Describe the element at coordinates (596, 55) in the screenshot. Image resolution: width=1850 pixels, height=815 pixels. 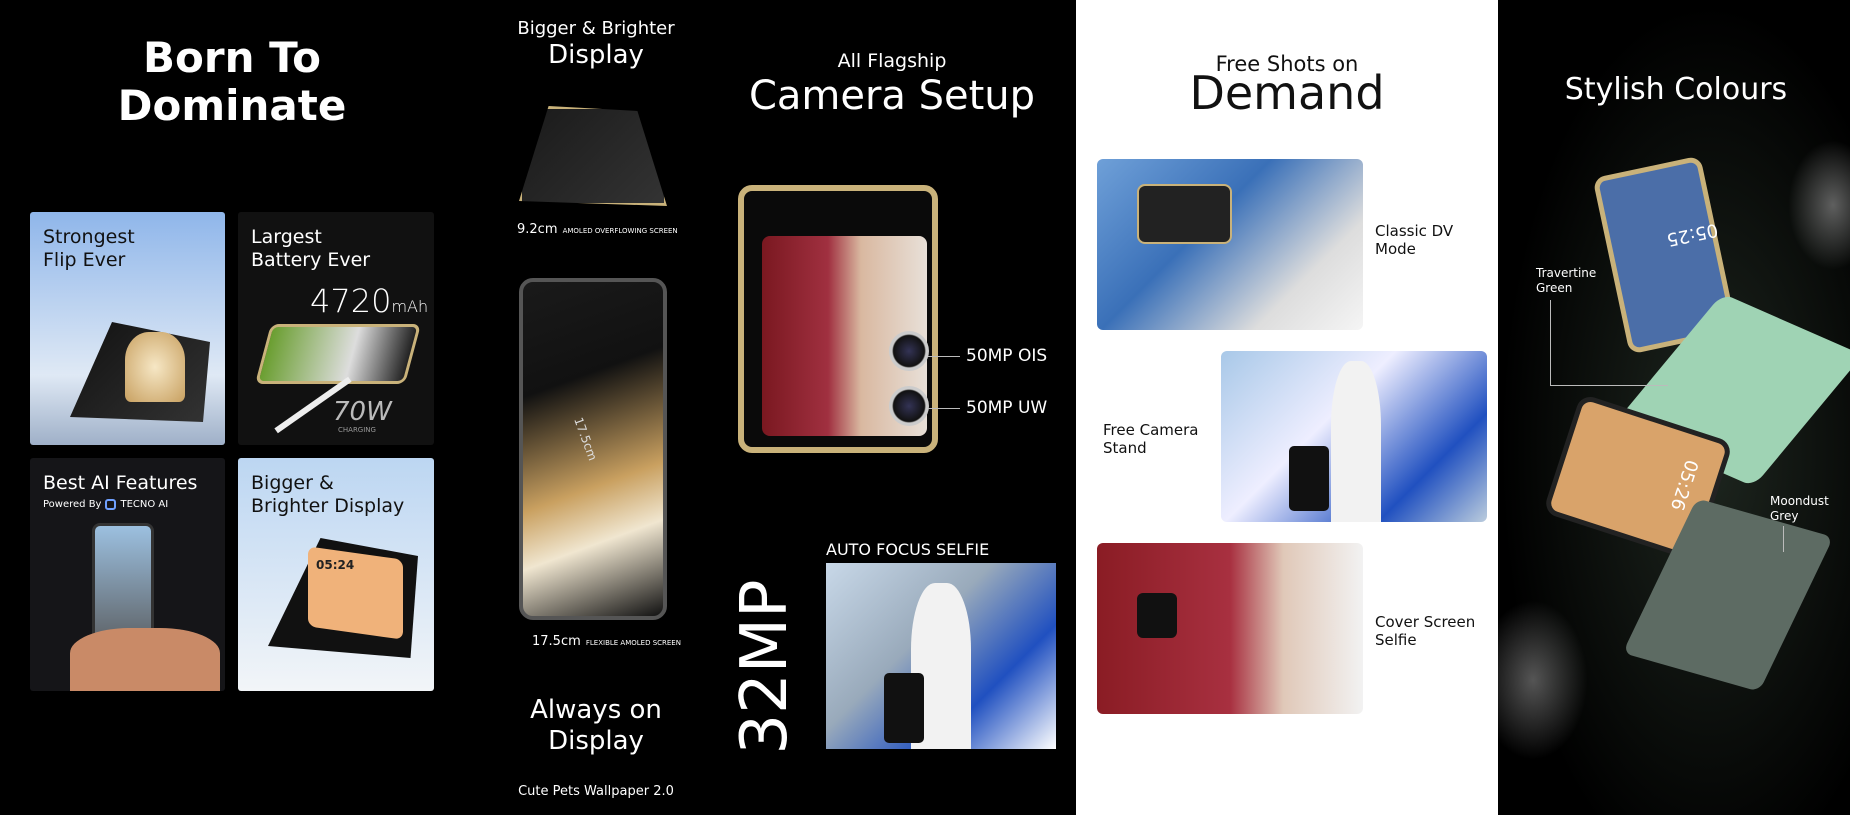
I see `heading-large: Display` at that location.